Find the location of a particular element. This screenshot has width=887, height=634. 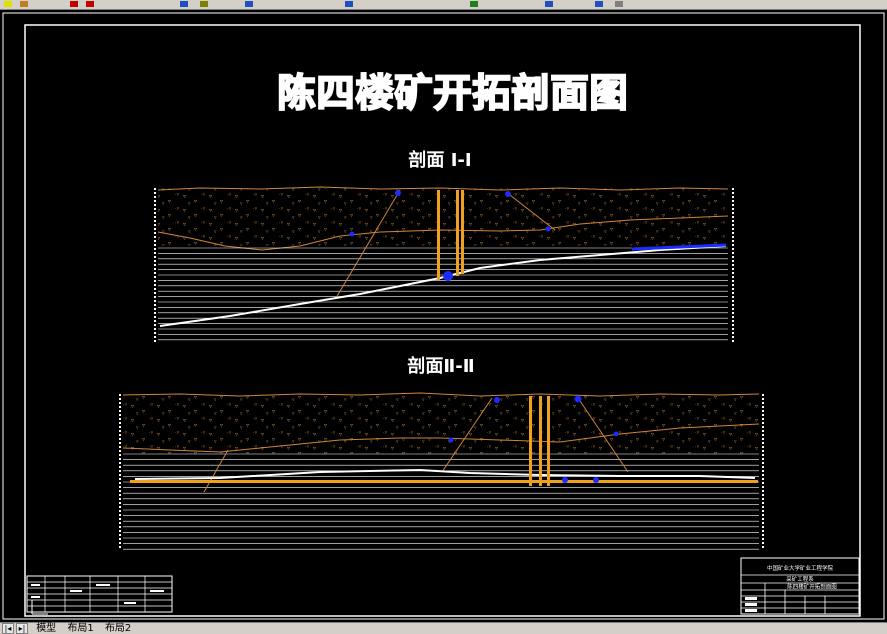

section1-strata is located at coordinates (443, 294).